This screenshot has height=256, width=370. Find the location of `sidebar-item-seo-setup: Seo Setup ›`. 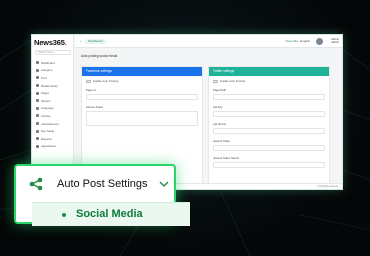

sidebar-item-seo-setup: Seo Setup › is located at coordinates (53, 131).